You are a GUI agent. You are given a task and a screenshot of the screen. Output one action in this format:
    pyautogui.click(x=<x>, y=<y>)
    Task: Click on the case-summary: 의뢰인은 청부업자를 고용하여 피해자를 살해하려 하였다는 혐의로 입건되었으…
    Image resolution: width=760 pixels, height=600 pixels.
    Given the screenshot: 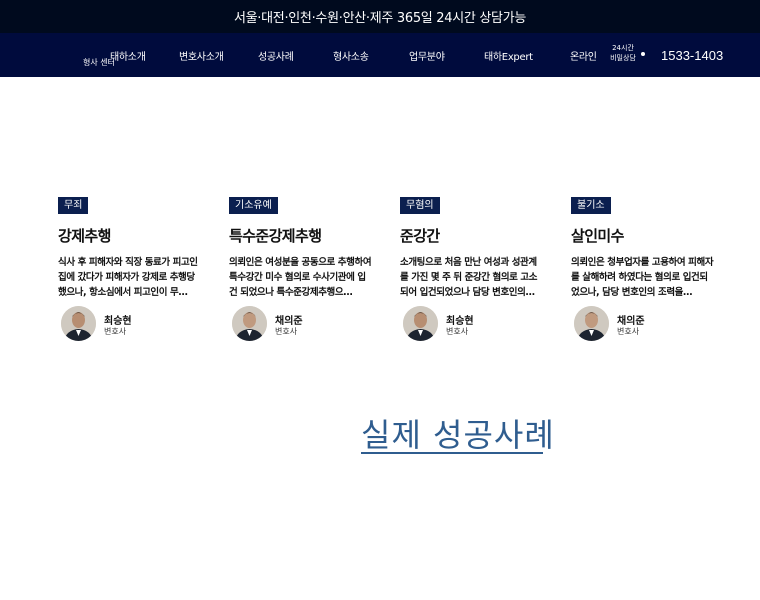 What is the action you would take?
    pyautogui.click(x=642, y=277)
    